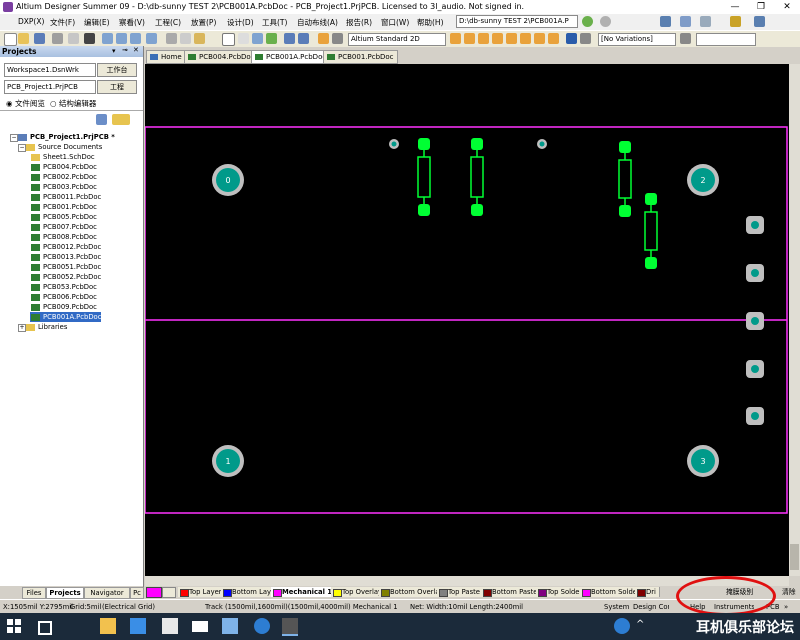 This screenshot has width=800, height=640. I want to click on mounting-hole-2: 2, so click(703, 180).